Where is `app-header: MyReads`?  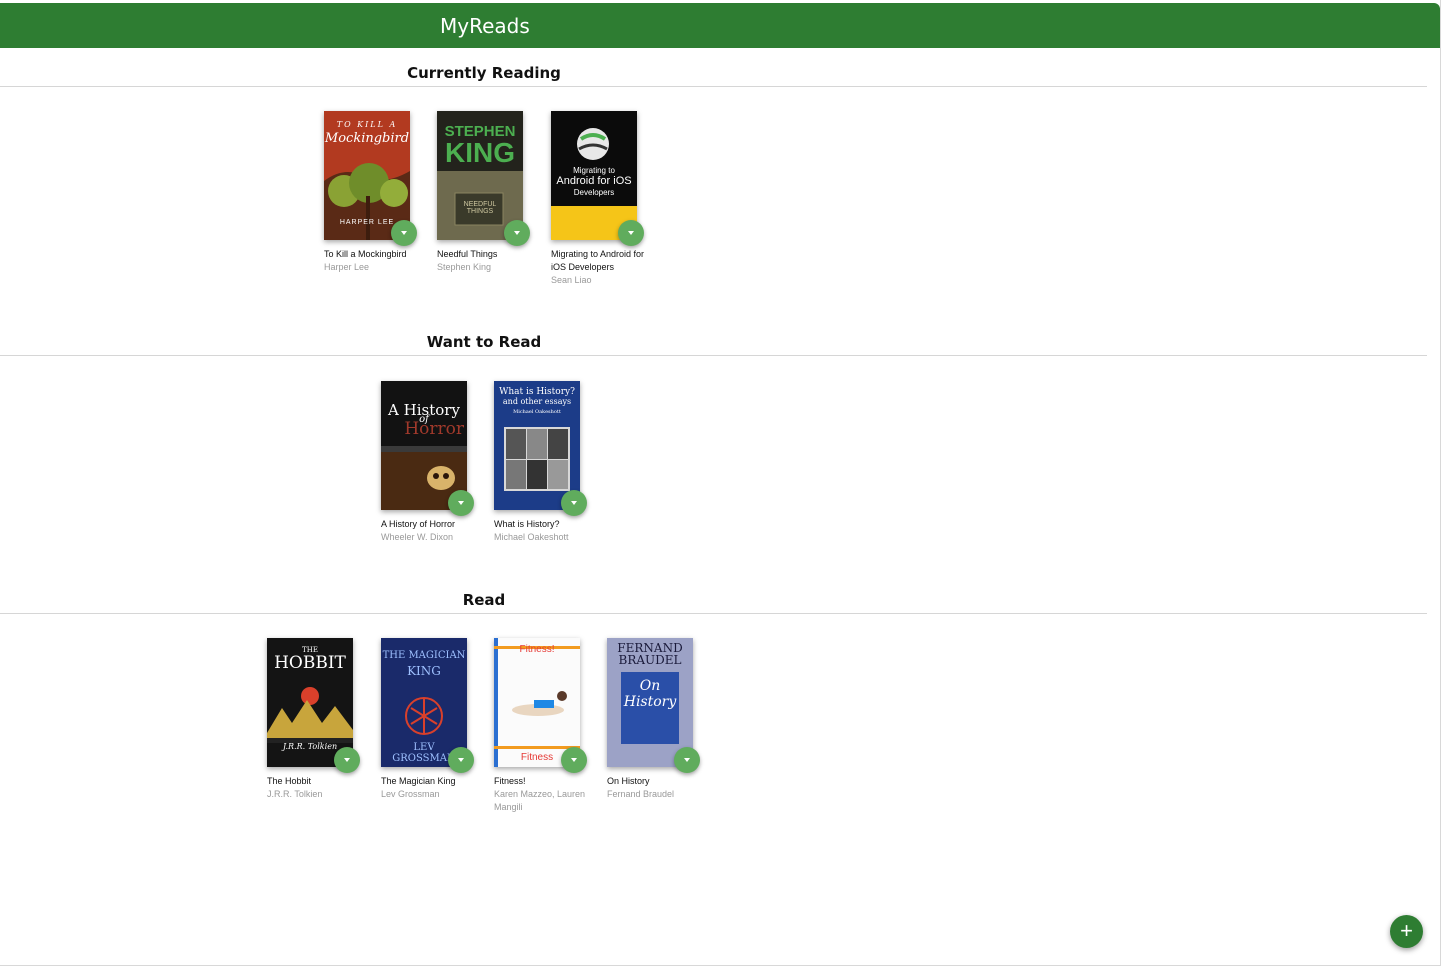
app-header: MyReads is located at coordinates (720, 25).